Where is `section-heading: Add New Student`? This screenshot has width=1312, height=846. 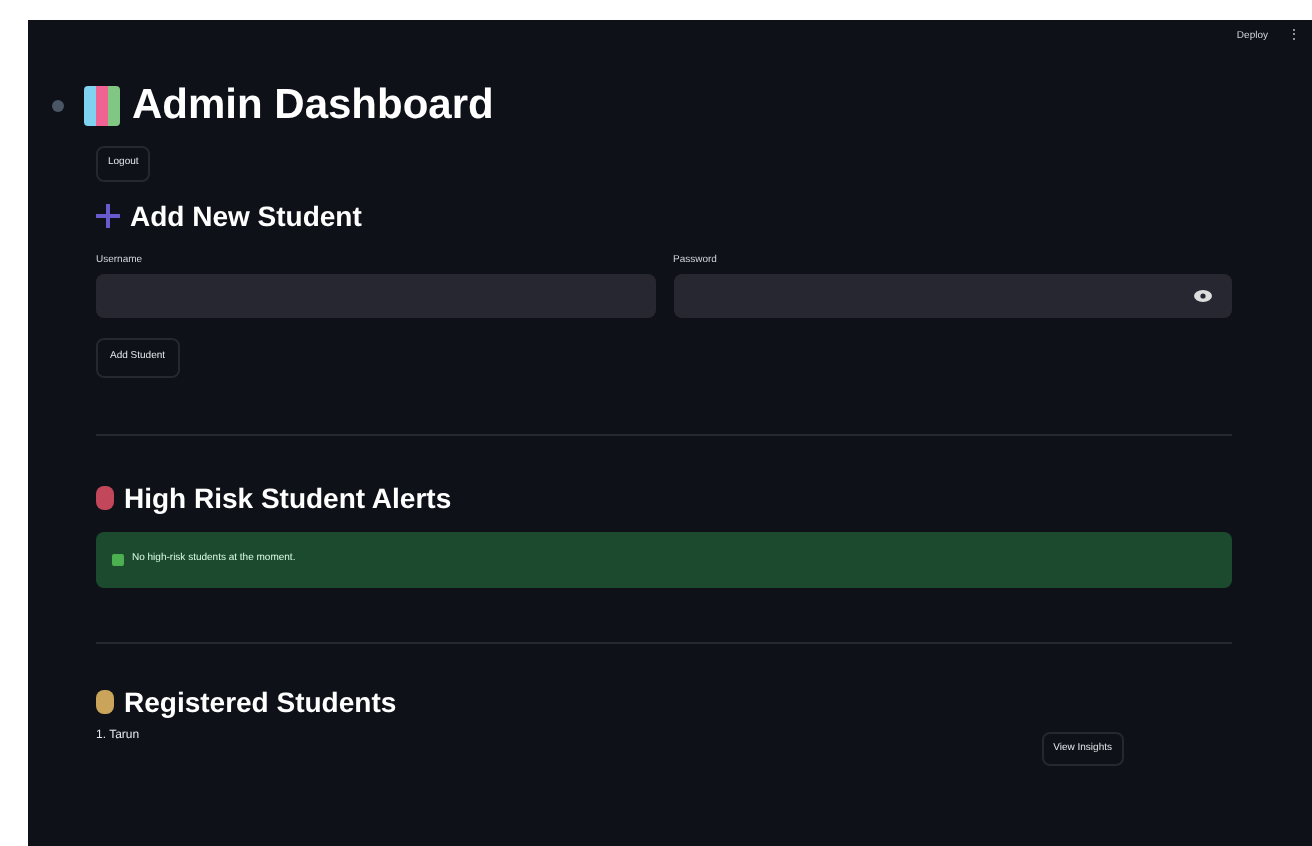
section-heading: Add New Student is located at coordinates (246, 215).